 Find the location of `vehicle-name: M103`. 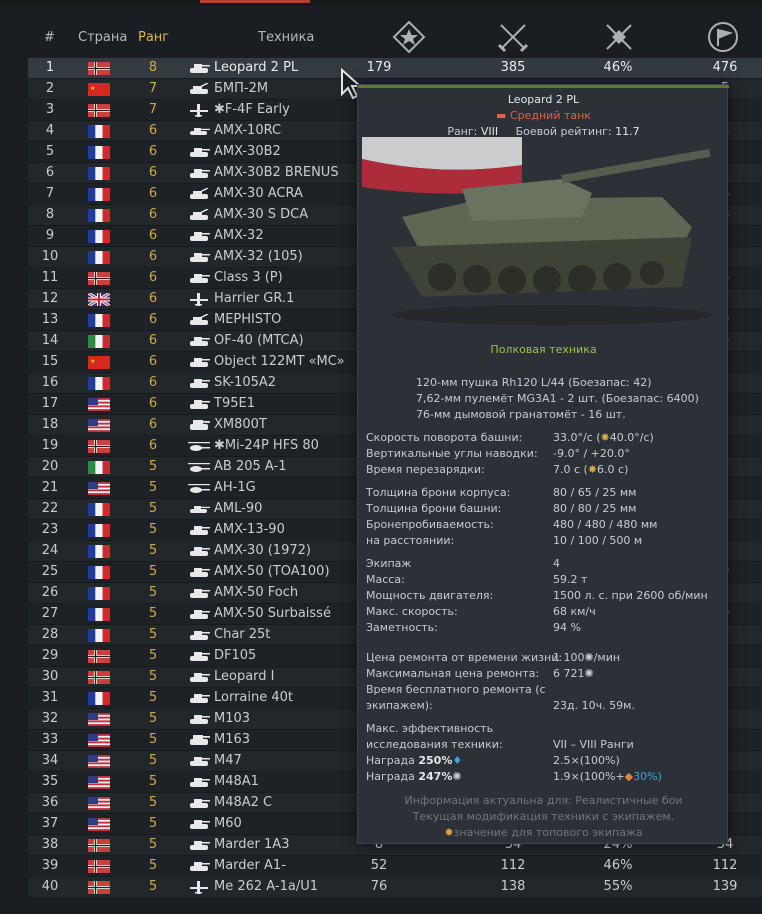

vehicle-name: M103 is located at coordinates (232, 718).